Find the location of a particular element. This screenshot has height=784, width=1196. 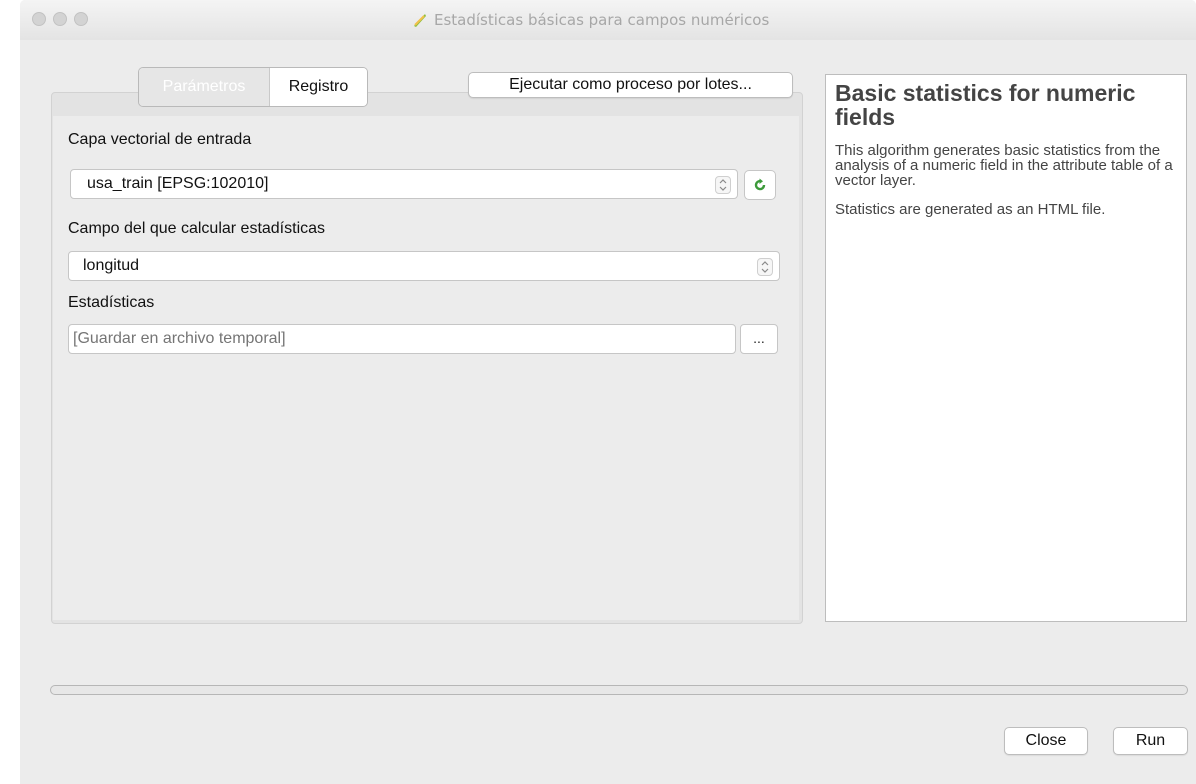

tab-parametros: Parámetros is located at coordinates (204, 87).